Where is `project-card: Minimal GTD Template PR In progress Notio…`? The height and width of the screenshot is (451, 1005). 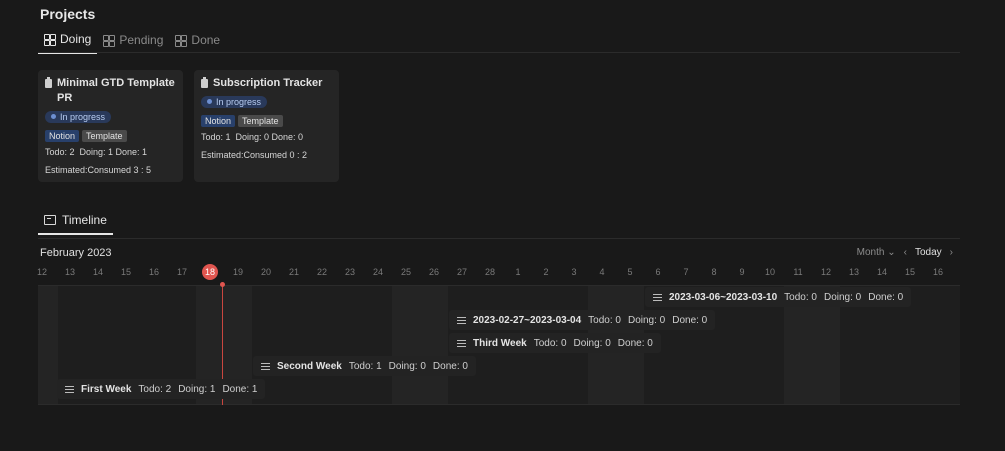 project-card: Minimal GTD Template PR In progress Notio… is located at coordinates (110, 126).